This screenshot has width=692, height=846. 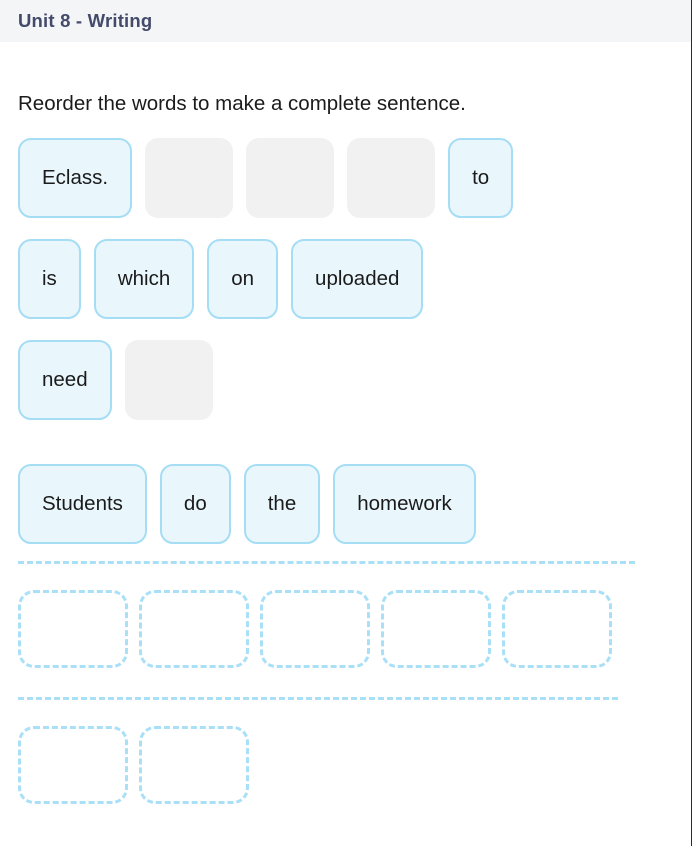 I want to click on word-tile: the, so click(x=282, y=503).